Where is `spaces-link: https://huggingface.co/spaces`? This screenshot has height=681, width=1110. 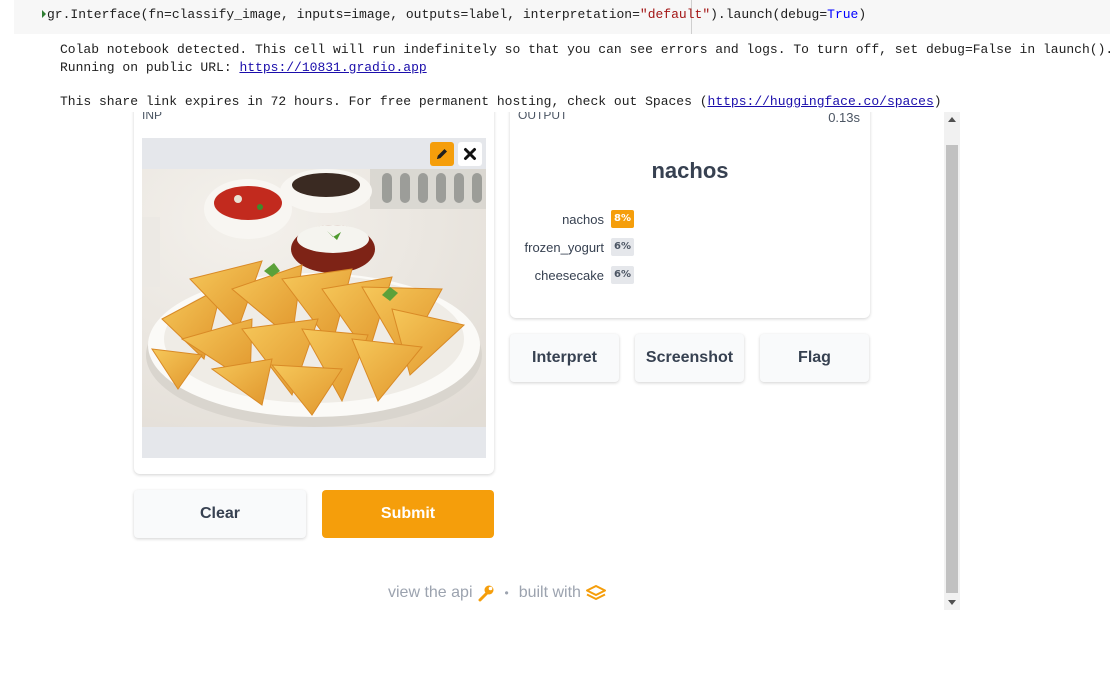 spaces-link: https://huggingface.co/spaces is located at coordinates (821, 101).